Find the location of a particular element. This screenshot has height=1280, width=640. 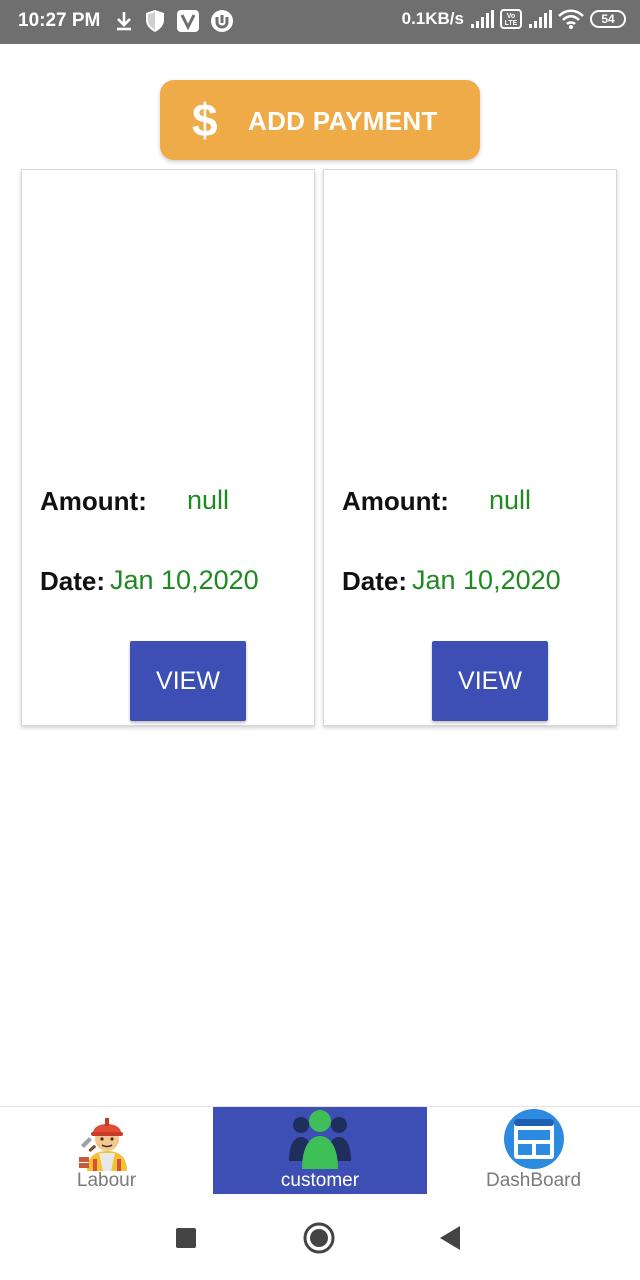

bottom-navigation: Labour customer DashBoard is located at coordinates (320, 1150).